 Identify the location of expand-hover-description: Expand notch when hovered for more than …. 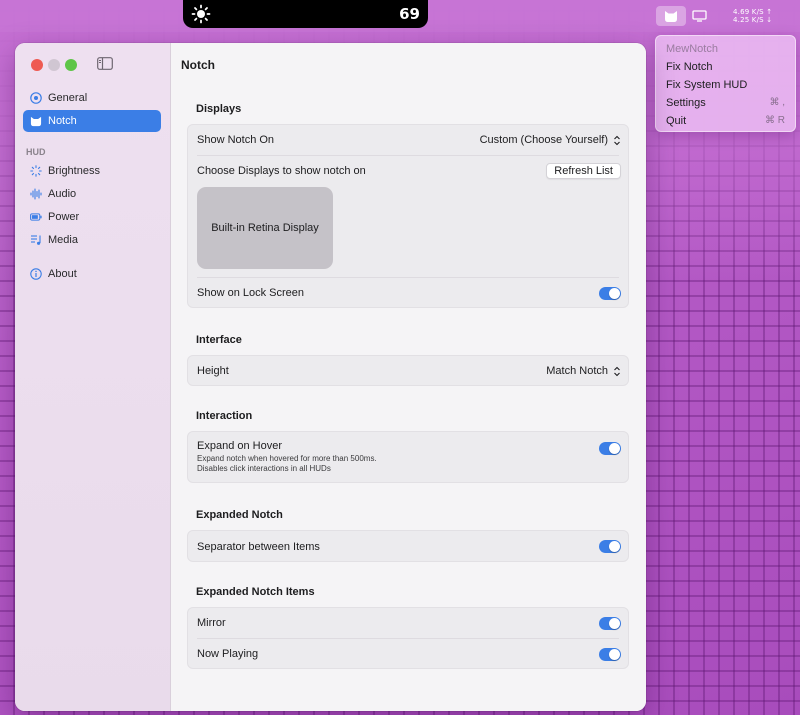
(287, 458).